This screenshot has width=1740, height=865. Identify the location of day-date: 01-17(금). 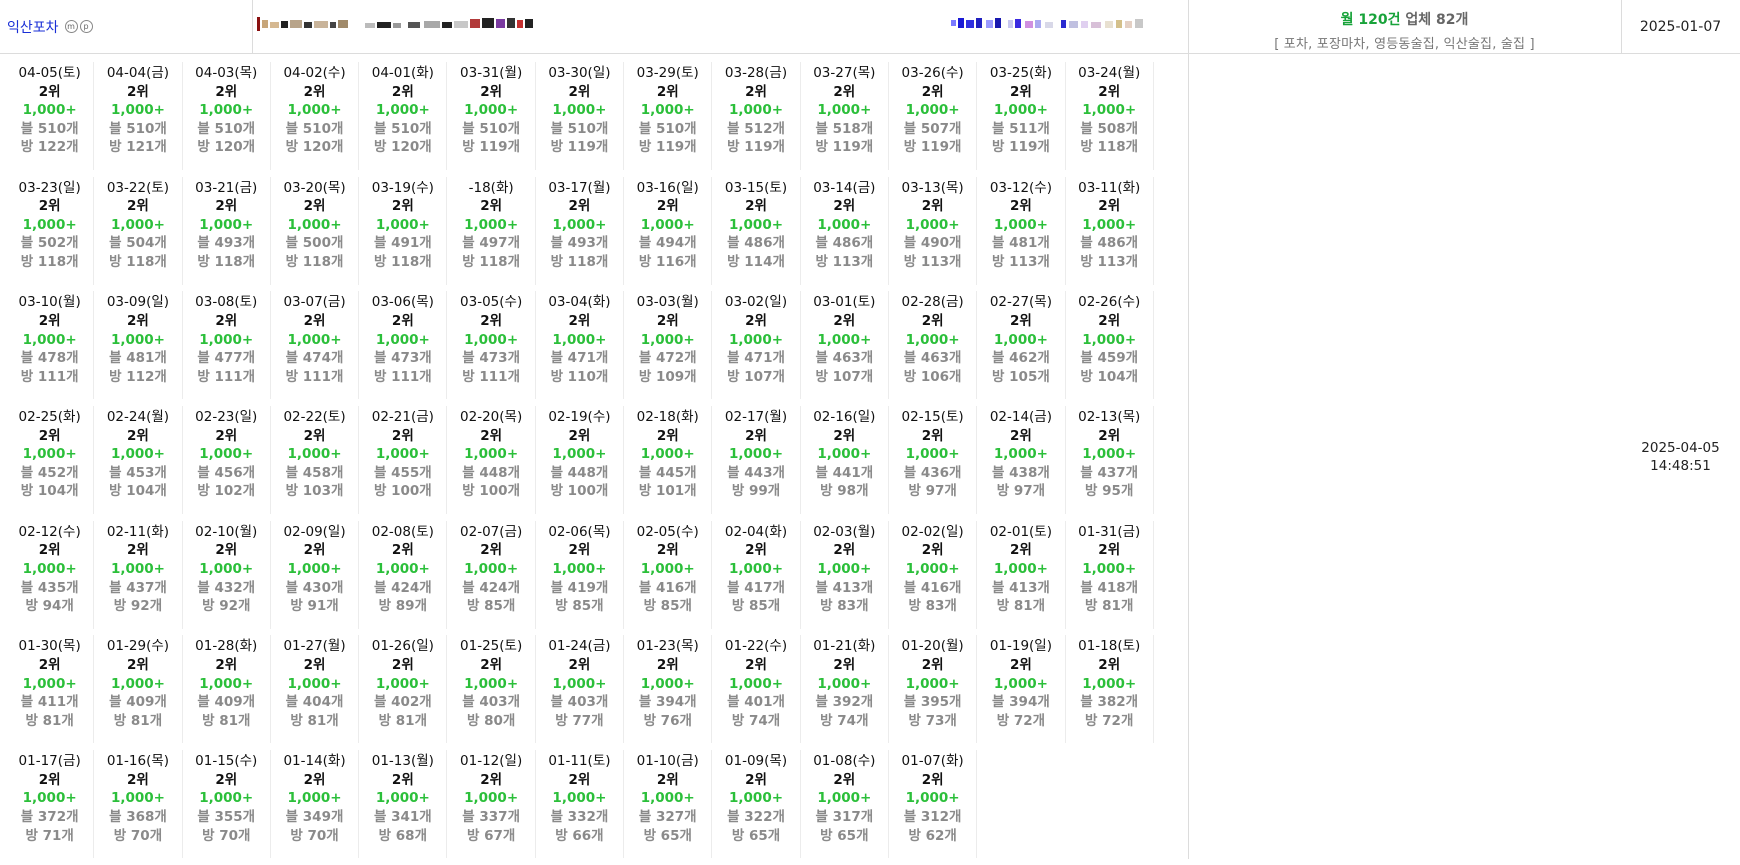
(49, 761).